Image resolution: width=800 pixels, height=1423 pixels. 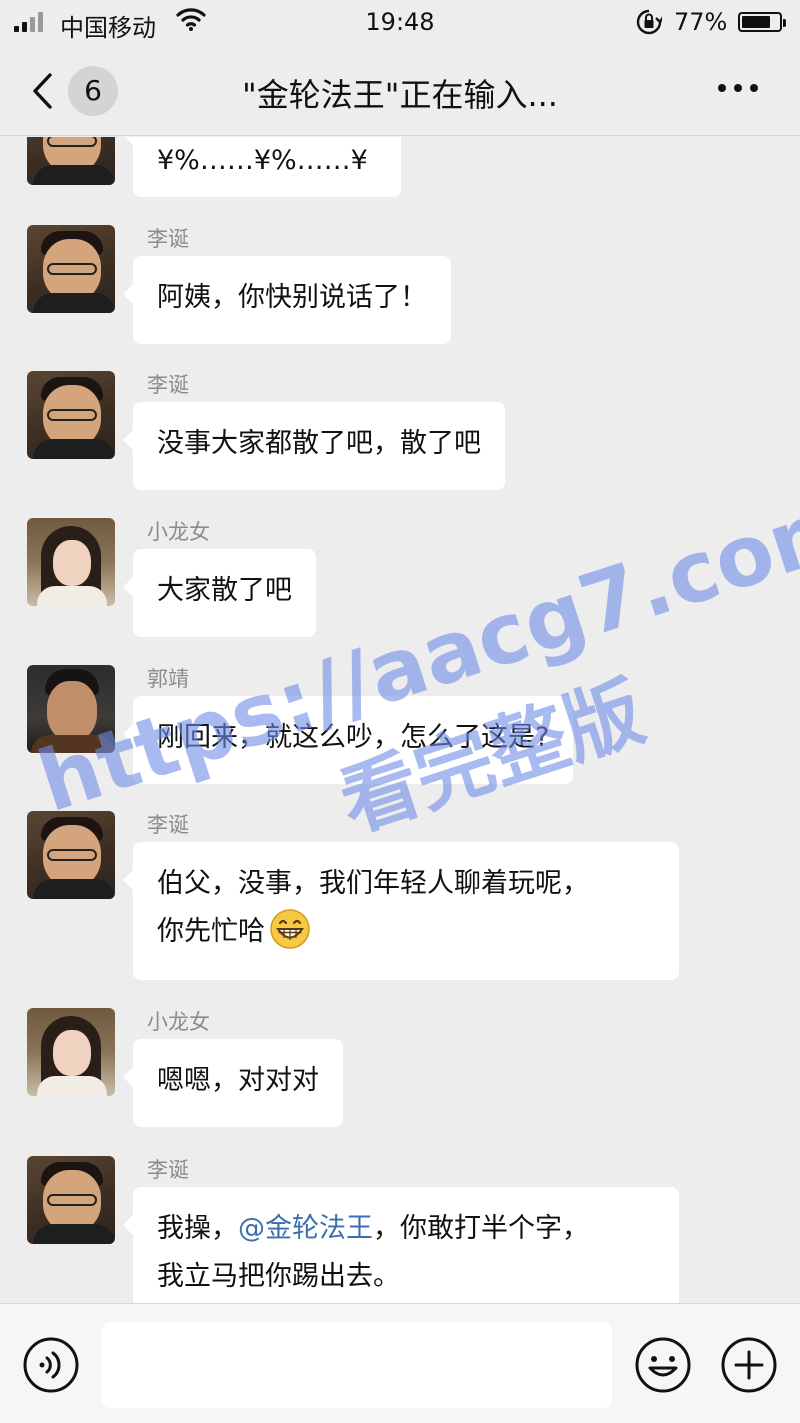 I want to click on message-text: 你先忙哈, so click(x=211, y=931).